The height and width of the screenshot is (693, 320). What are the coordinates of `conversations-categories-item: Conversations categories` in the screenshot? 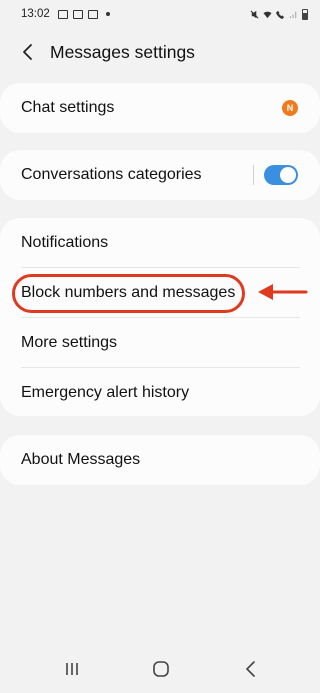 It's located at (160, 175).